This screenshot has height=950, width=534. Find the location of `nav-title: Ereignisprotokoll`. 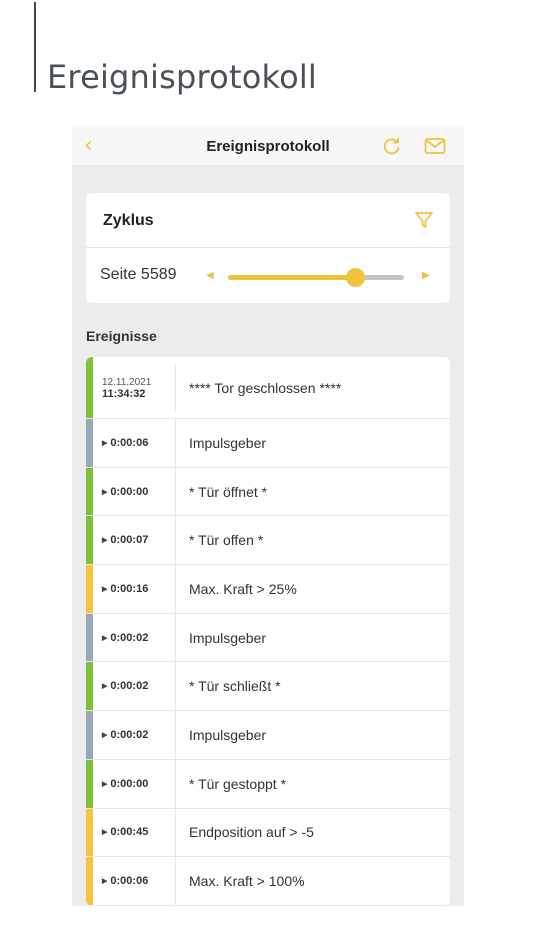

nav-title: Ereignisprotokoll is located at coordinates (268, 146).